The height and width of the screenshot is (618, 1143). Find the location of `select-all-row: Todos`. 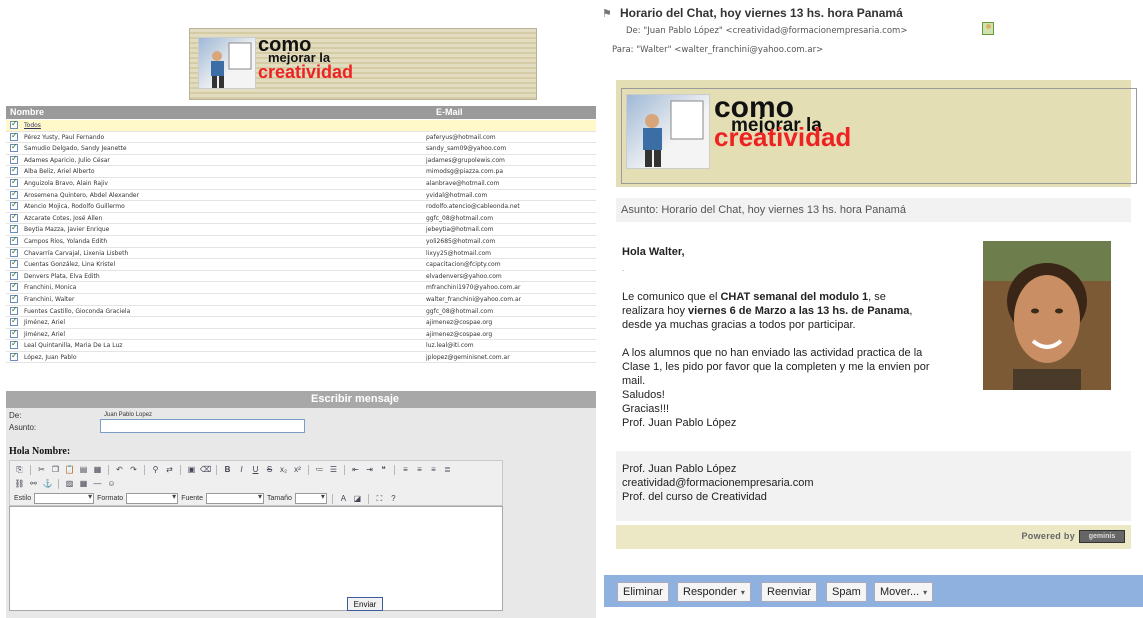

select-all-row: Todos is located at coordinates (301, 125).